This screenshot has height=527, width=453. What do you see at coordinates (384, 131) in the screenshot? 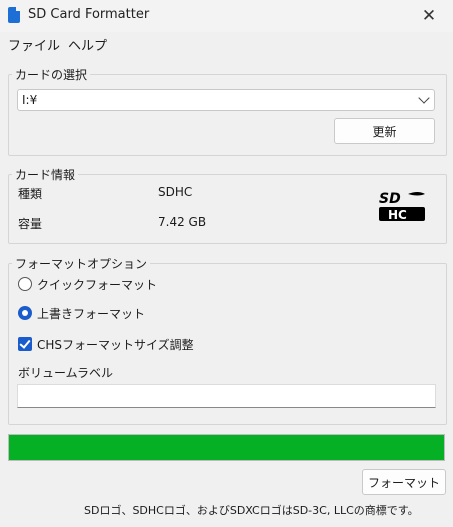
I see `refresh-button: 更新` at bounding box center [384, 131].